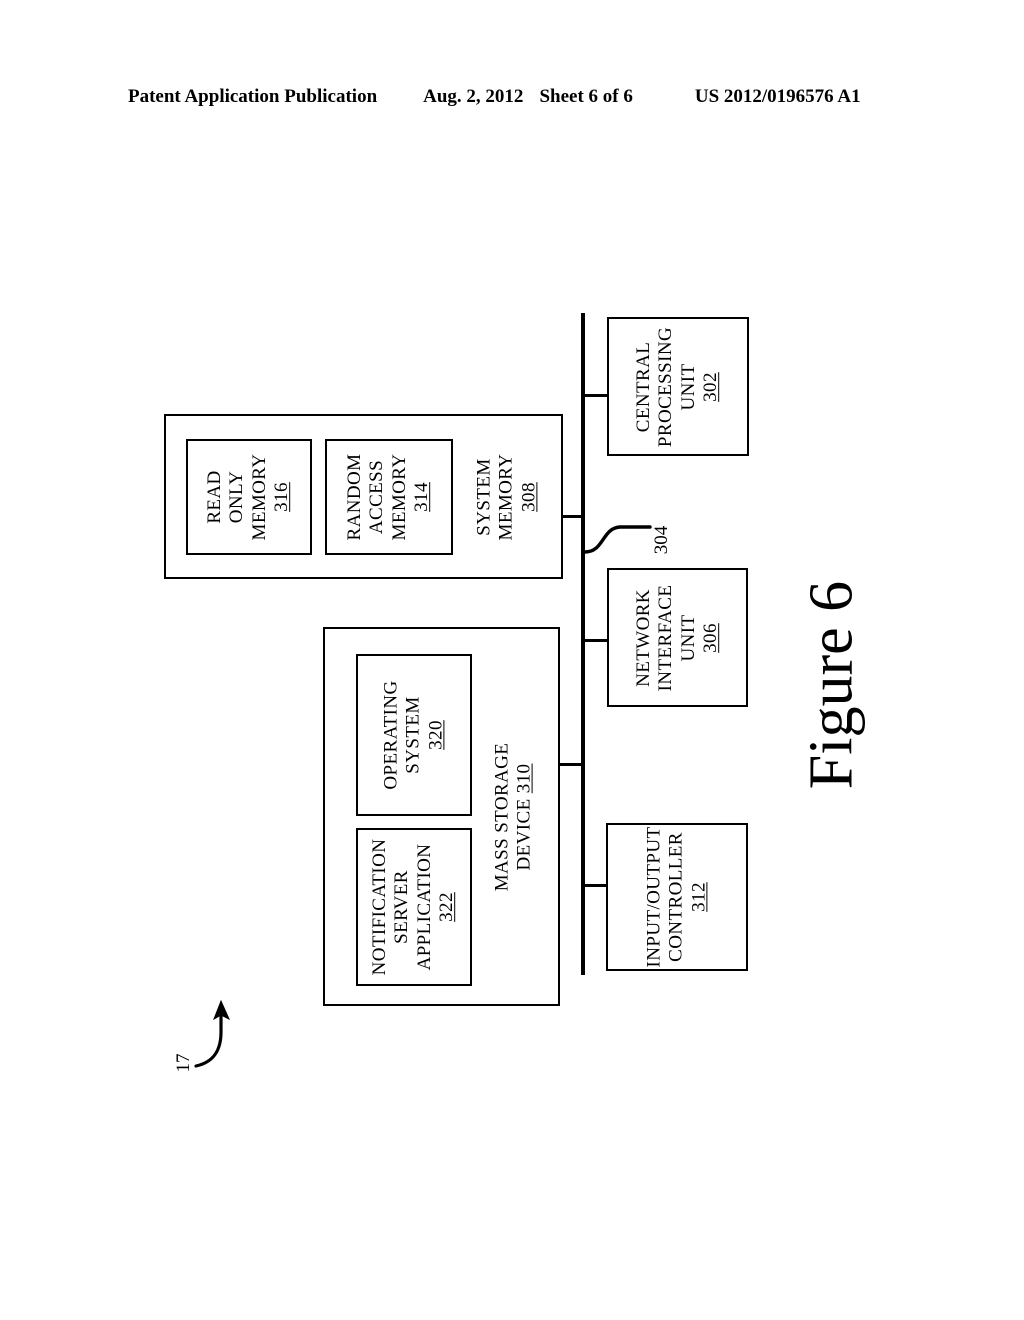 This screenshot has height=1320, width=1024. What do you see at coordinates (222, 1010) in the screenshot?
I see `system-leader-arrowhead` at bounding box center [222, 1010].